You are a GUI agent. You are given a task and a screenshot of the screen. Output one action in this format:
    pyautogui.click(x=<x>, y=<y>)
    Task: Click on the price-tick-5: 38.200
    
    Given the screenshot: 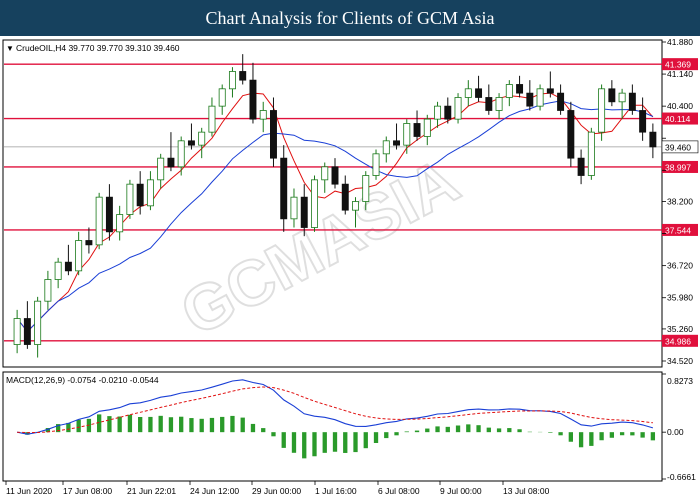 What is the action you would take?
    pyautogui.click(x=680, y=202)
    